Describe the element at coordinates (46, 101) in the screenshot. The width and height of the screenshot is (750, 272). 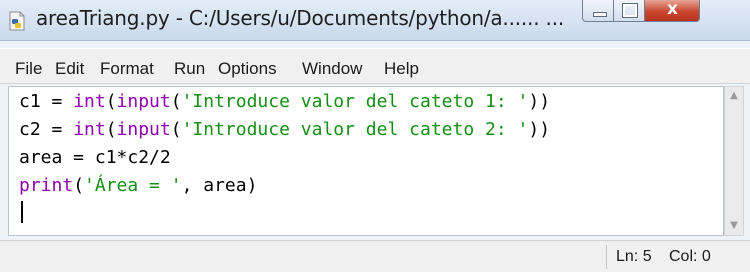
I see `code-token-plain: c1 =` at that location.